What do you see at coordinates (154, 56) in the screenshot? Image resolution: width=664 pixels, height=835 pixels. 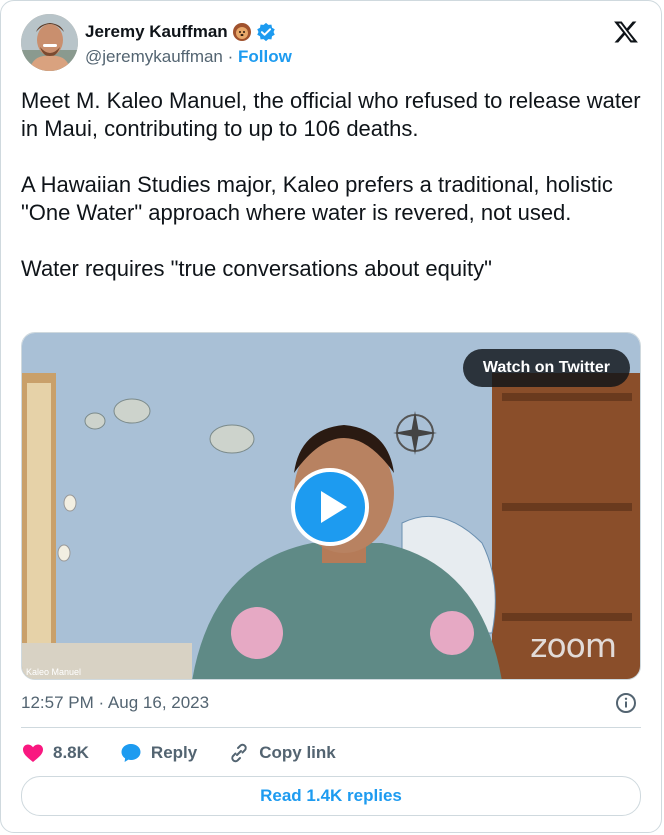 I see `author-handle: @jeremykauffman` at bounding box center [154, 56].